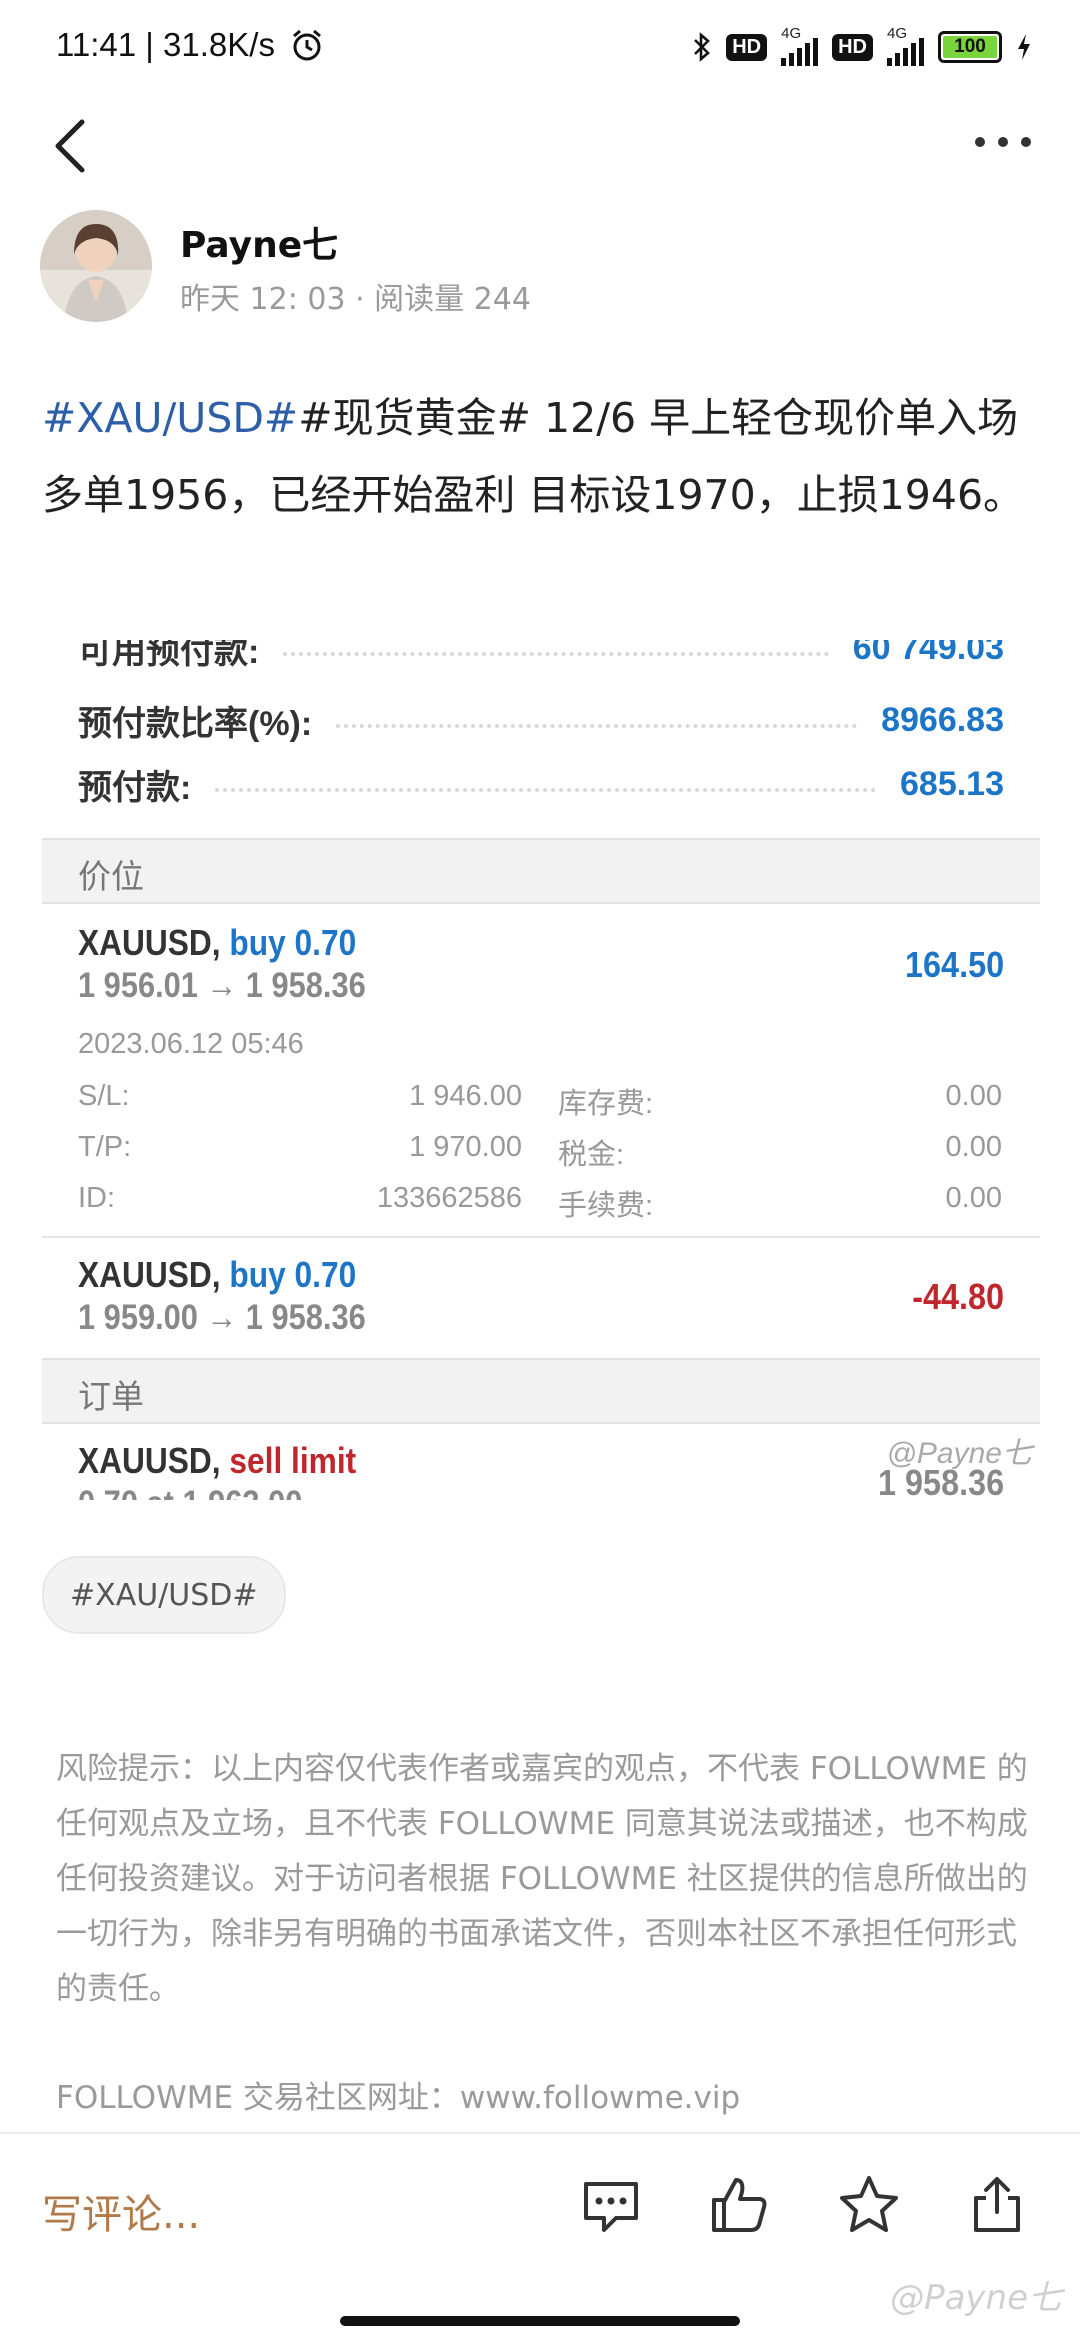 The width and height of the screenshot is (1080, 2340). What do you see at coordinates (105, 1147) in the screenshot?
I see `tp-label: T/P:` at bounding box center [105, 1147].